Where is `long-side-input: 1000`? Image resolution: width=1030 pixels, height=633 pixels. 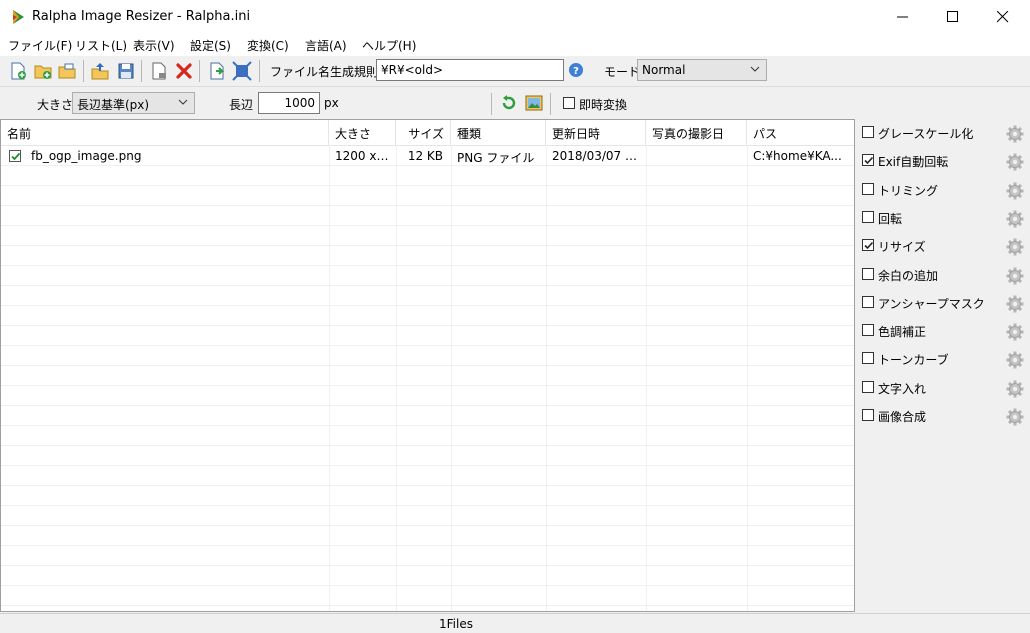 long-side-input: 1000 is located at coordinates (289, 103).